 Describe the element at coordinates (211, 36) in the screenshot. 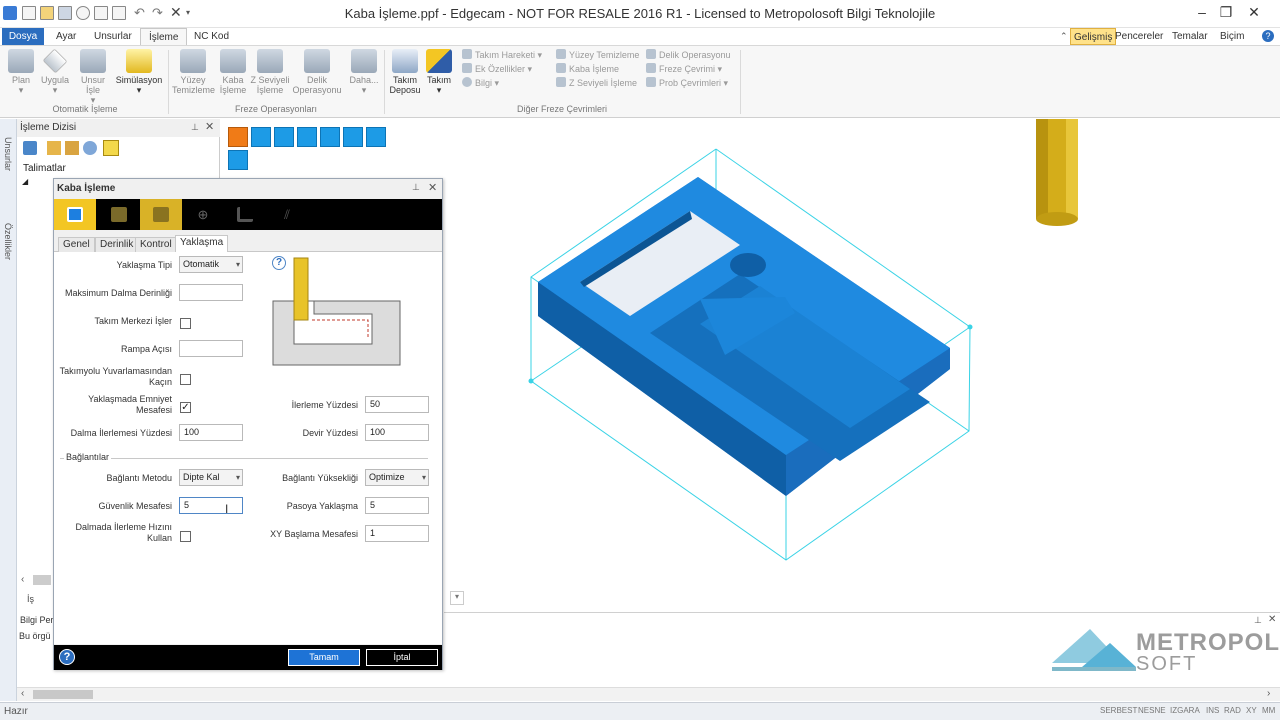

I see `tab-nc-kod: NC Kod` at that location.